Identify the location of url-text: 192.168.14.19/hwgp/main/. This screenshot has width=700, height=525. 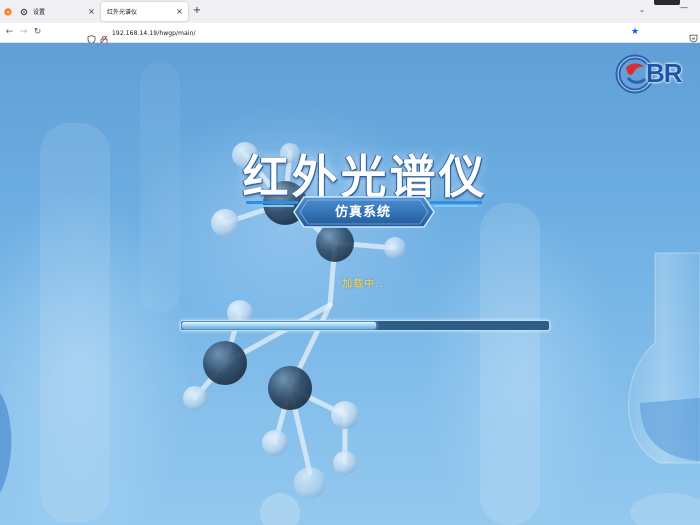
(154, 33).